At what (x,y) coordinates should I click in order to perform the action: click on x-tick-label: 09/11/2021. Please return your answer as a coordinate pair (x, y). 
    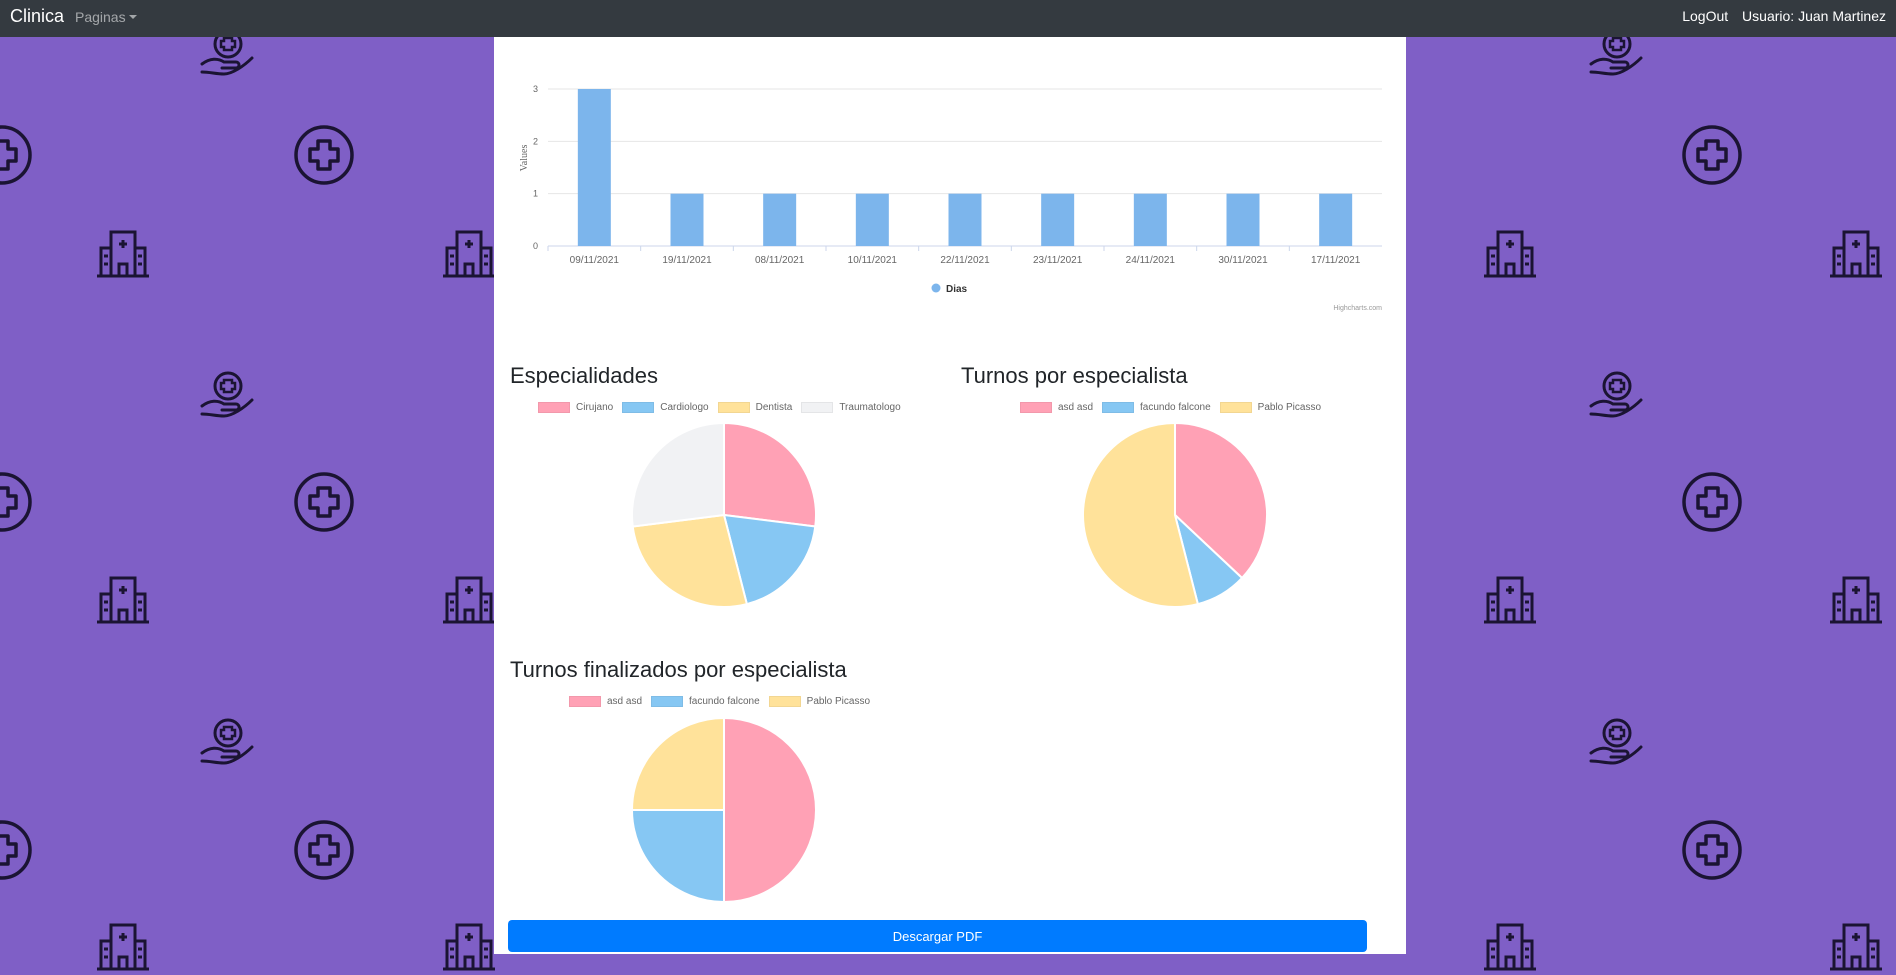
    Looking at the image, I should click on (595, 260).